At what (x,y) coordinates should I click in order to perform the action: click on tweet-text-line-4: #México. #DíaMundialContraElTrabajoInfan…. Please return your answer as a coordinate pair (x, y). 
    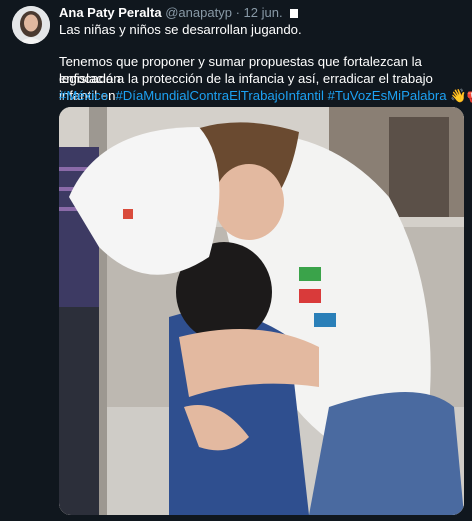
    Looking at the image, I should click on (265, 95).